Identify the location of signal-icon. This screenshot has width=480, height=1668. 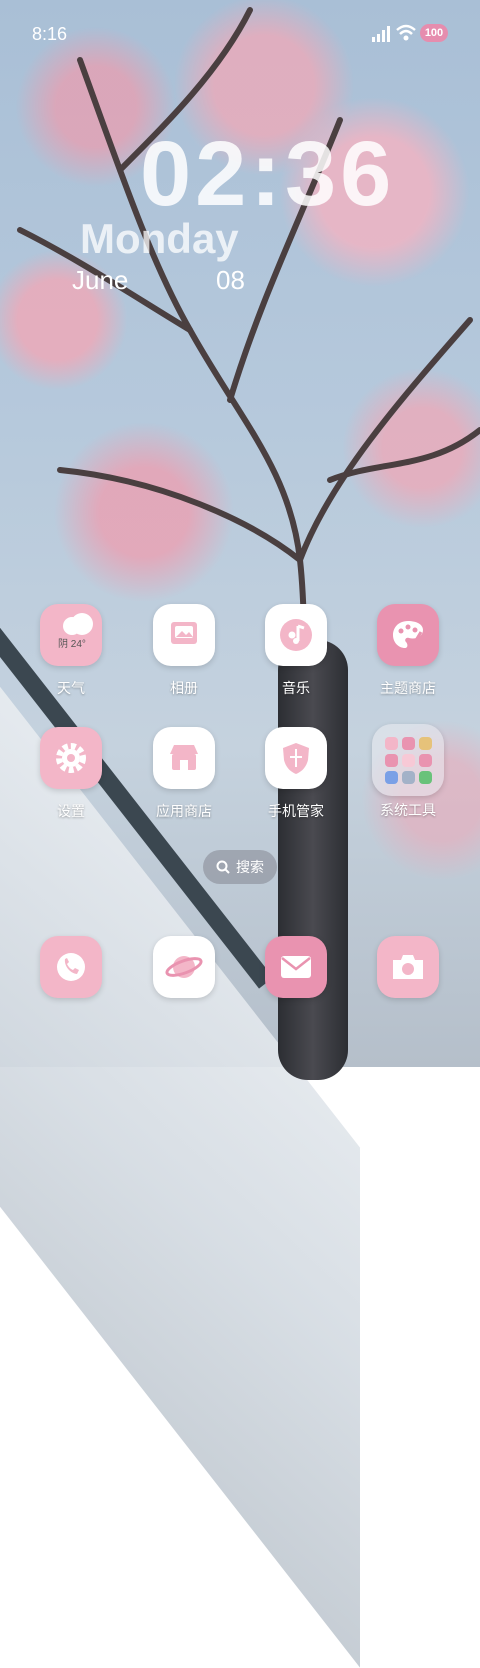
(381, 34).